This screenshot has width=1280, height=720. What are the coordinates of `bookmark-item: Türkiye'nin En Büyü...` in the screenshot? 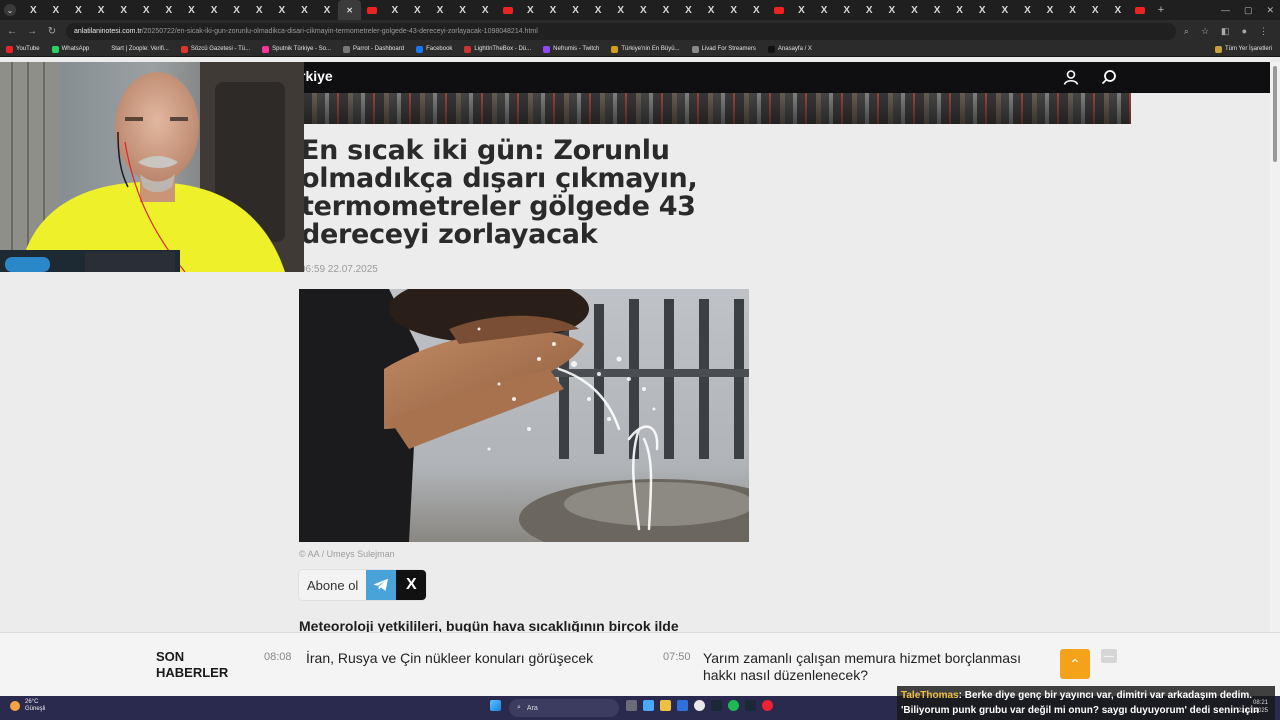 It's located at (645, 49).